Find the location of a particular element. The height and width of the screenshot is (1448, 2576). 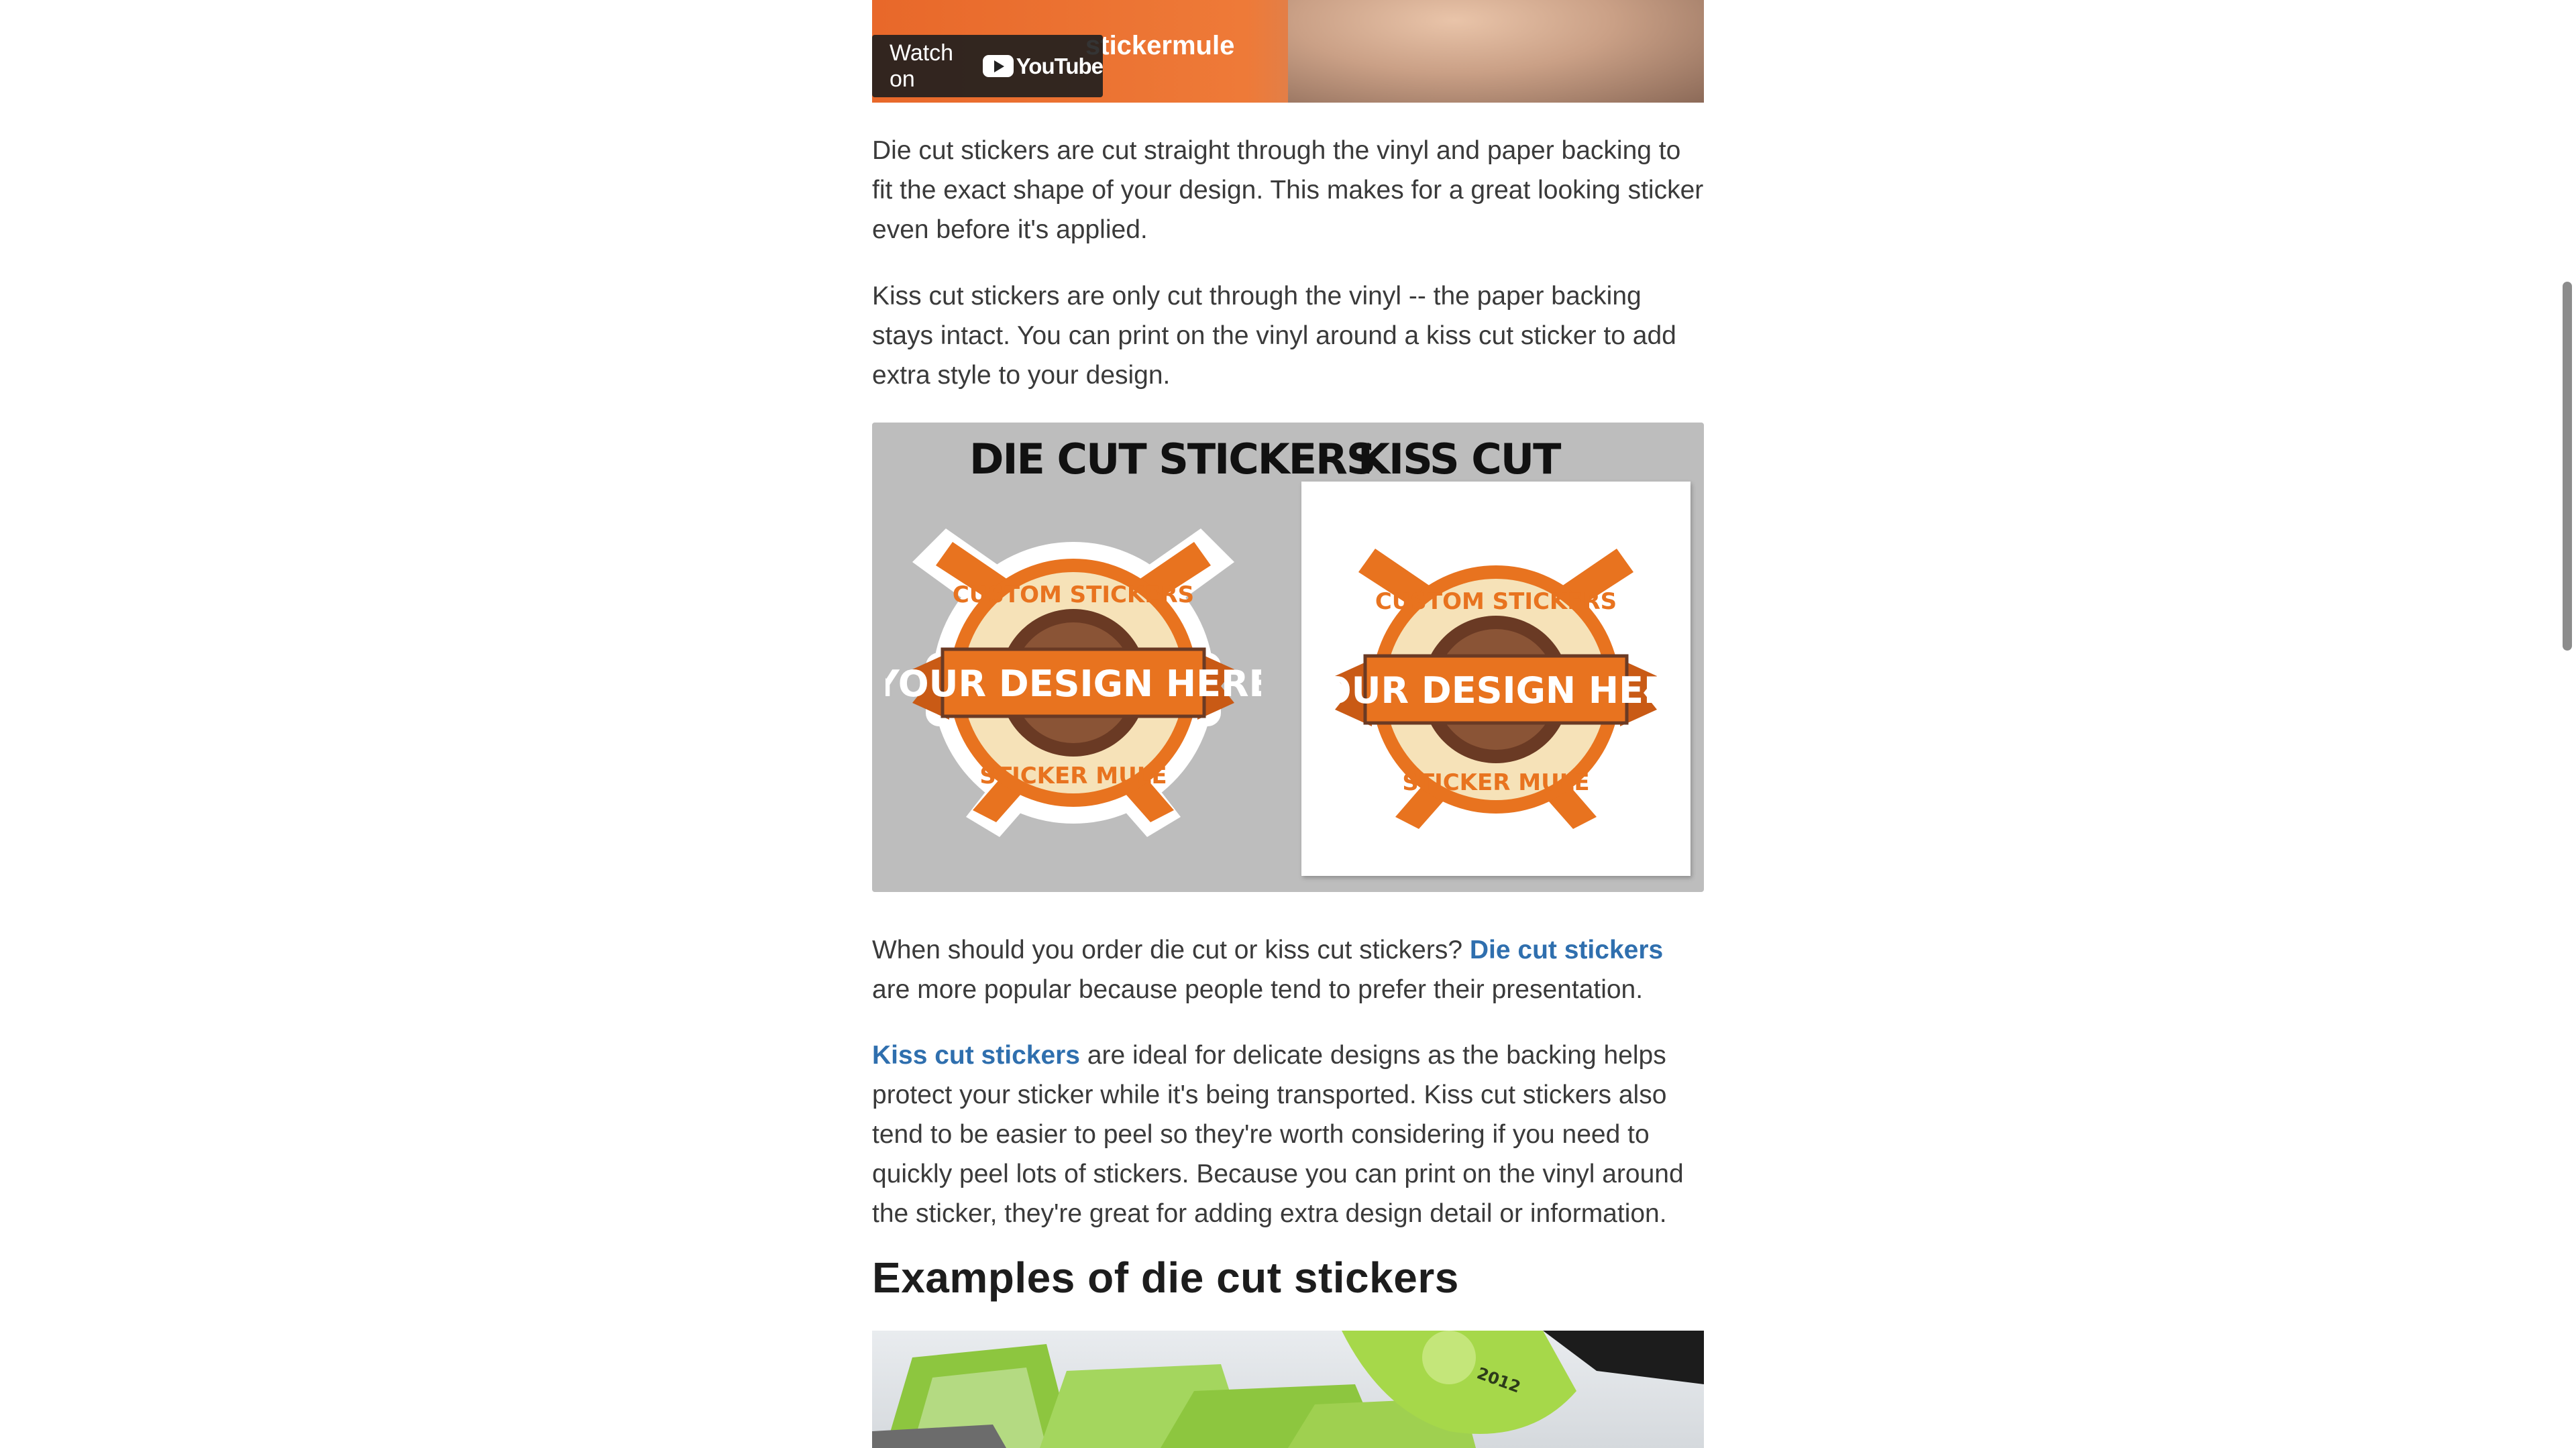

video-thumbnail-hand is located at coordinates (1496, 51).